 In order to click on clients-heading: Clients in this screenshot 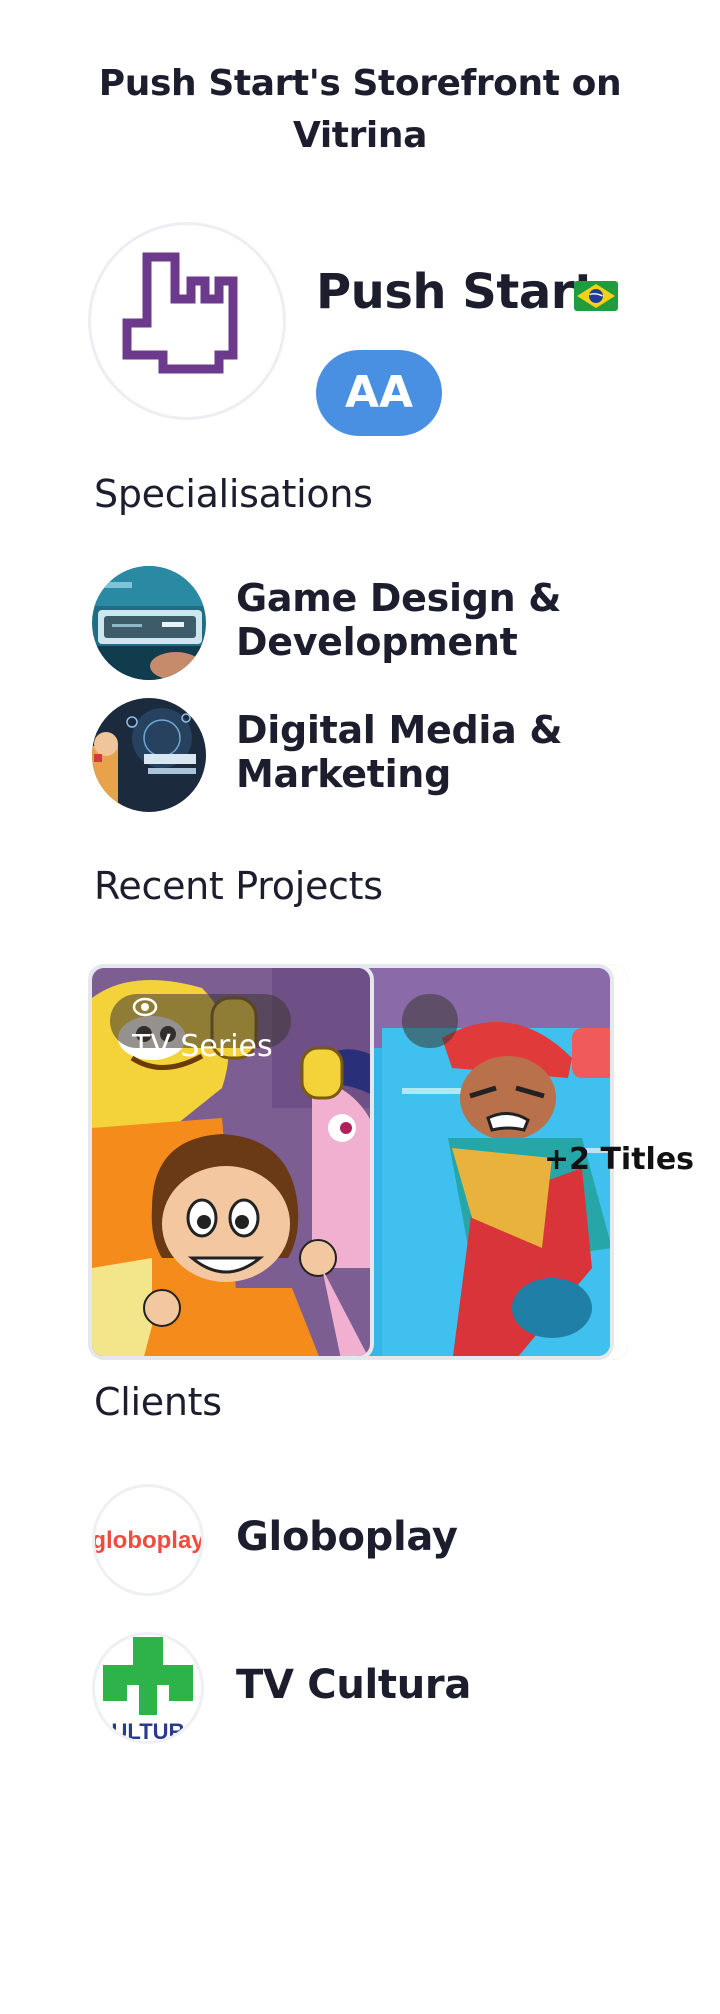, I will do `click(158, 1402)`.